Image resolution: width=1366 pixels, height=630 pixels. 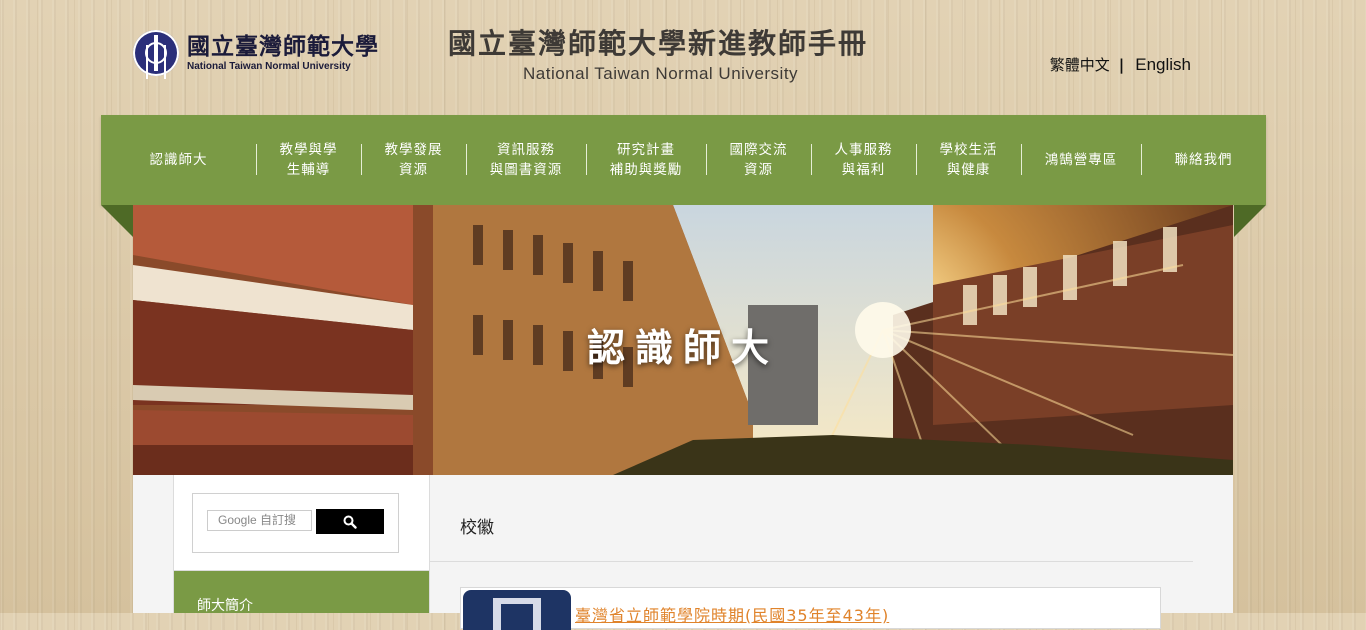 What do you see at coordinates (1250, 221) in the screenshot?
I see `nav-fold-right` at bounding box center [1250, 221].